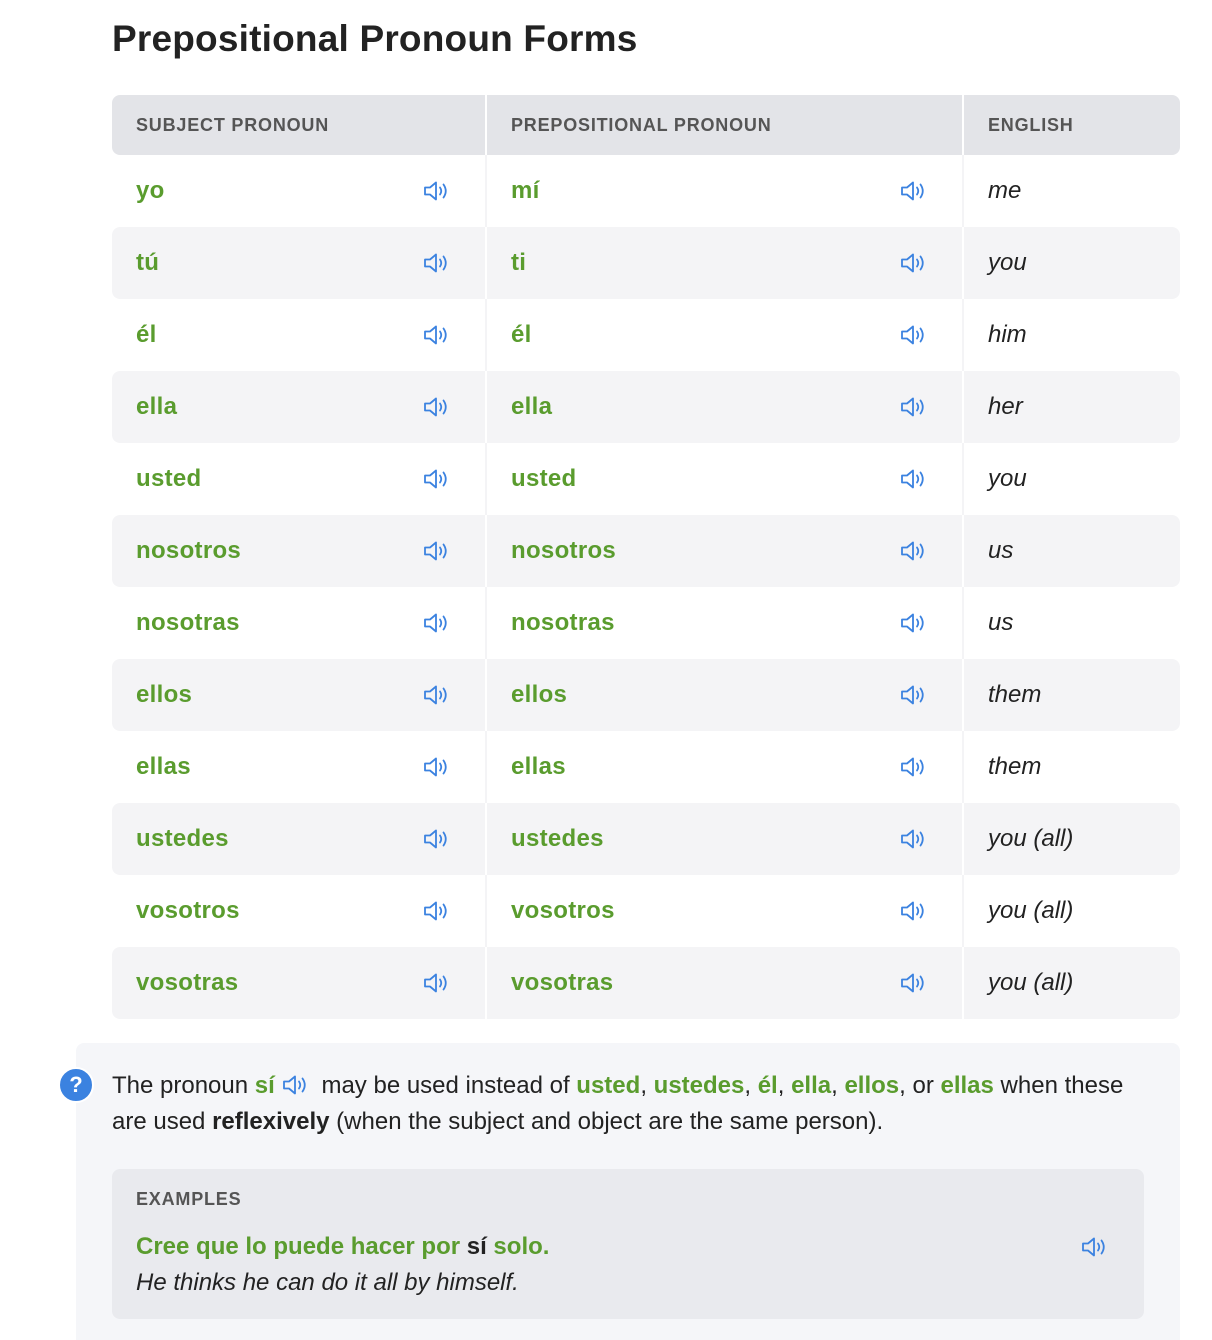 This screenshot has width=1212, height=1340. Describe the element at coordinates (164, 695) in the screenshot. I see `subject-pronoun: ellos` at that location.